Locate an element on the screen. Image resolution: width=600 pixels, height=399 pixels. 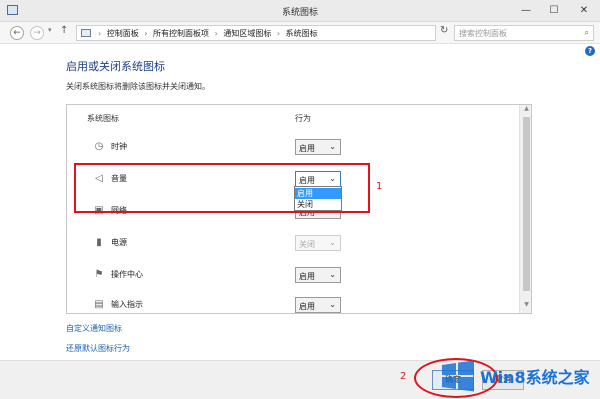
window-title: 系统图标 is located at coordinates (299, 13).